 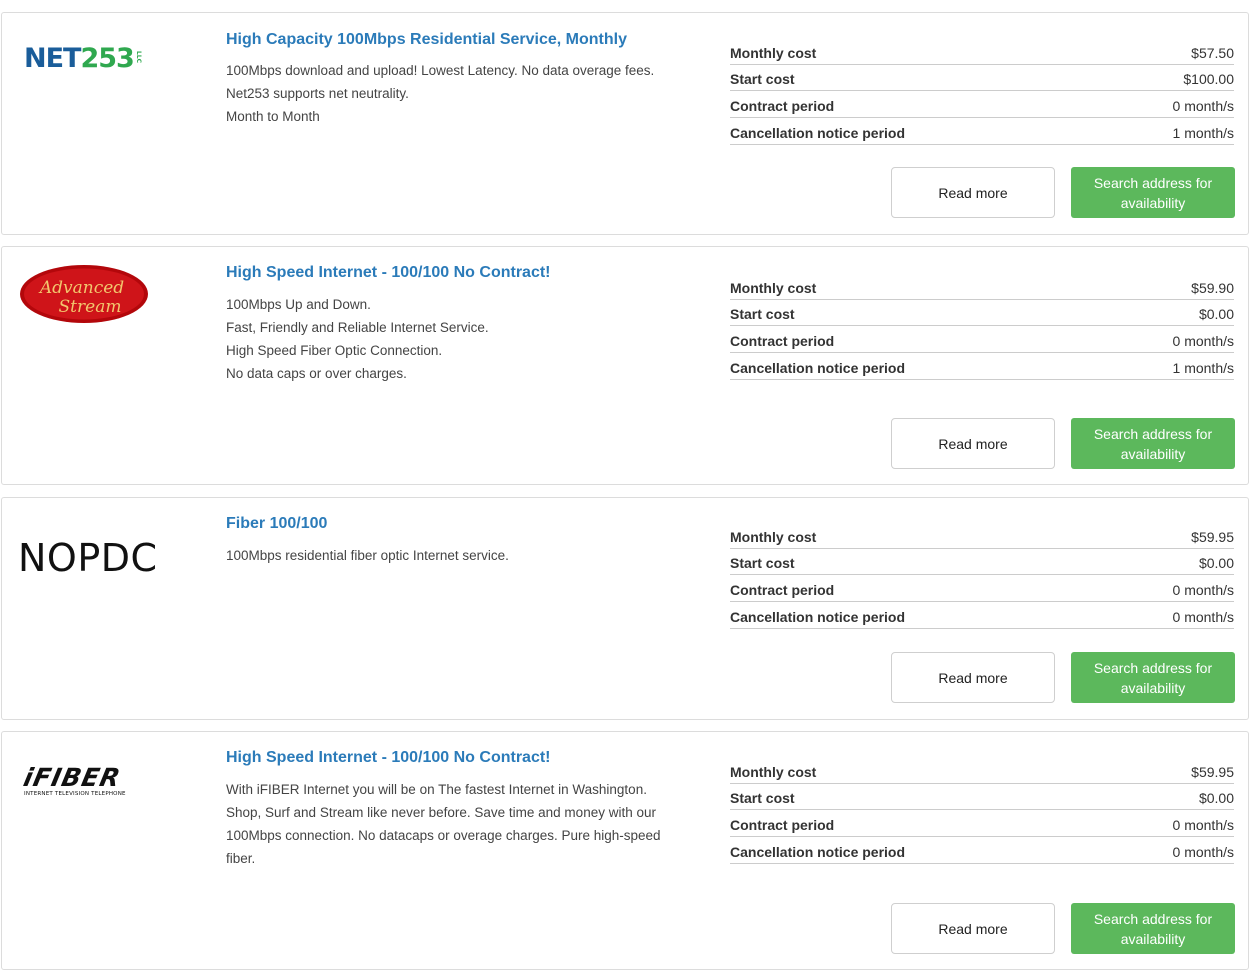 What do you see at coordinates (1208, 79) in the screenshot?
I see `spec-value: $100.00` at bounding box center [1208, 79].